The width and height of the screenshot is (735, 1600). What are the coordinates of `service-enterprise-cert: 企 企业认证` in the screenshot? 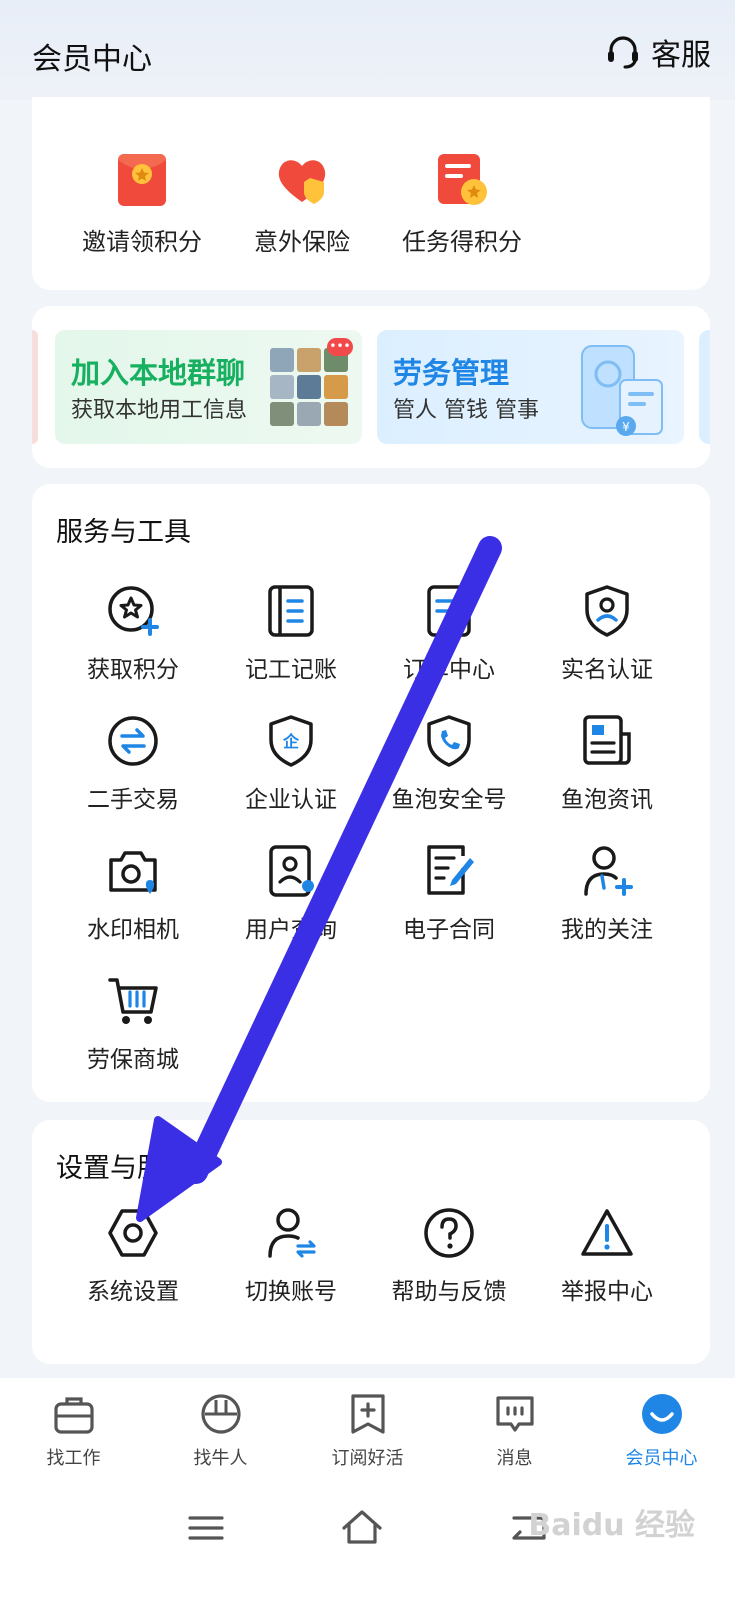 It's located at (291, 764).